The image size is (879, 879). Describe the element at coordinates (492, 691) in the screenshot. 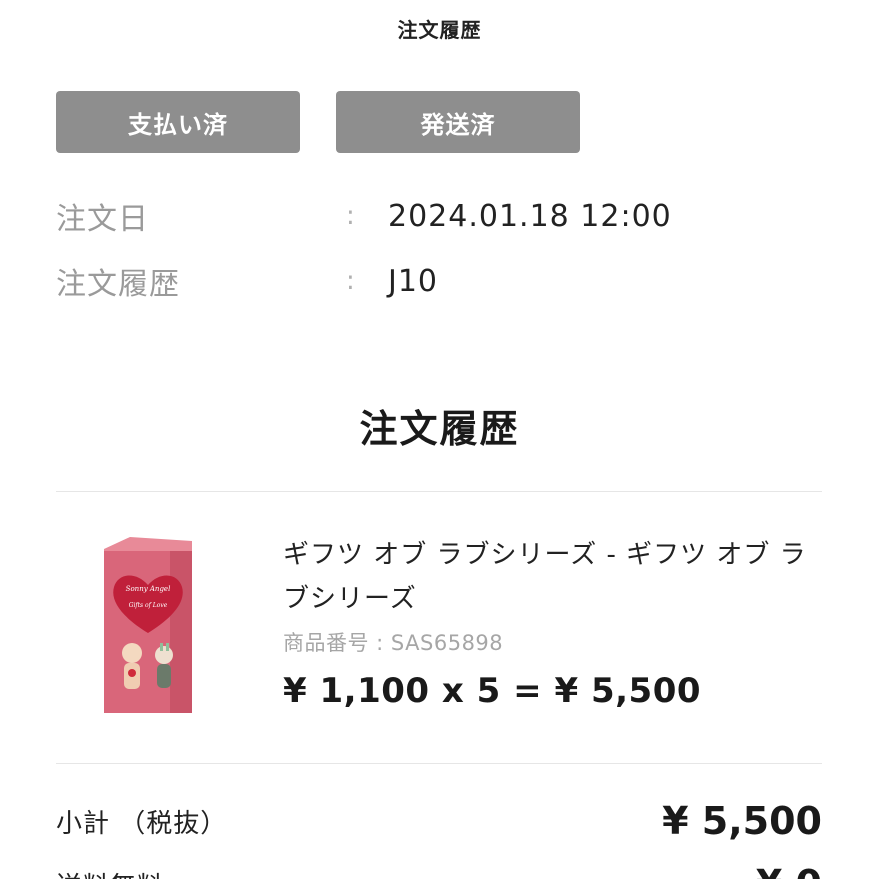

I see `product-price-line: ¥ 1,100 x 5 = ¥ 5,500` at that location.